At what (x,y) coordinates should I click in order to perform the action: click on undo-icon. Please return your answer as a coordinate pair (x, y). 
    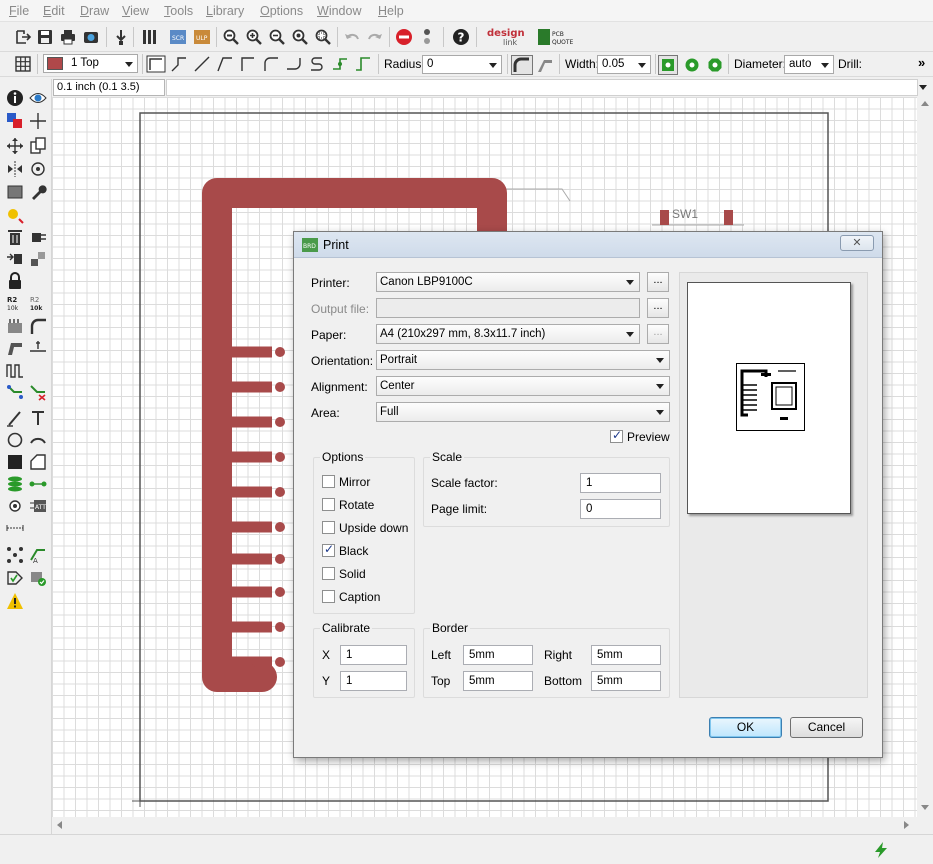
    Looking at the image, I should click on (352, 37).